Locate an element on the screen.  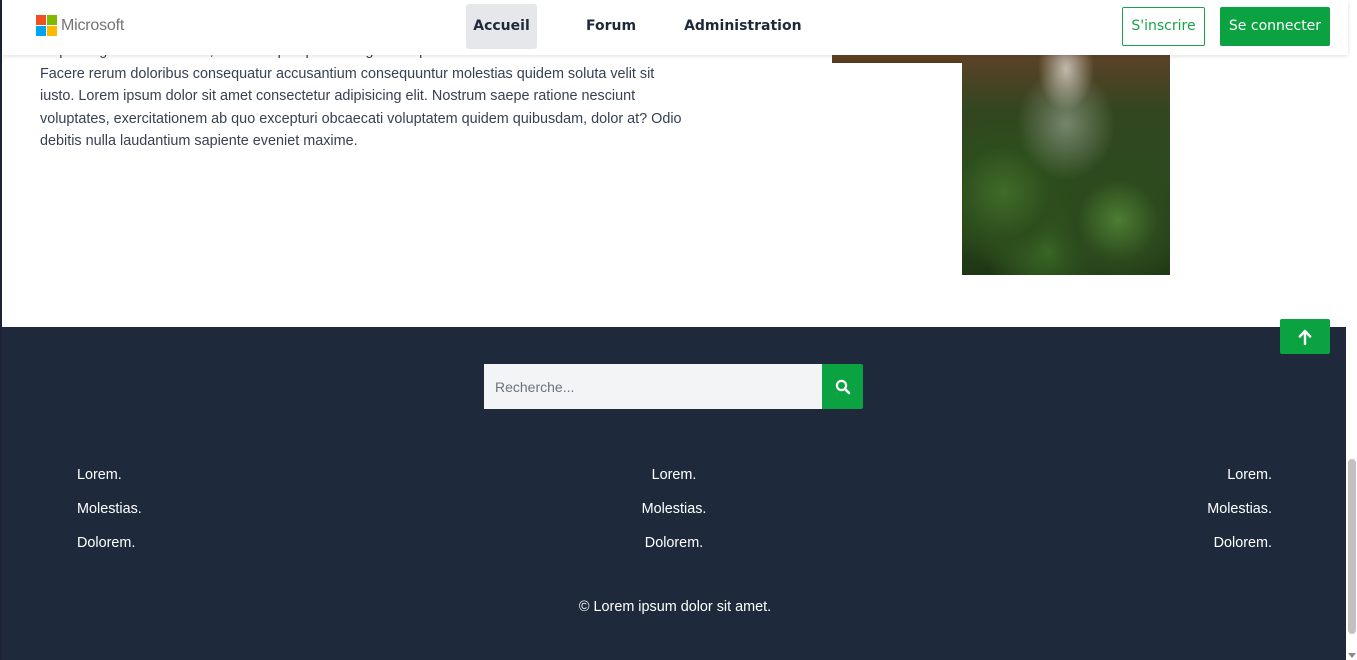
arrow-up-icon is located at coordinates (1305, 337).